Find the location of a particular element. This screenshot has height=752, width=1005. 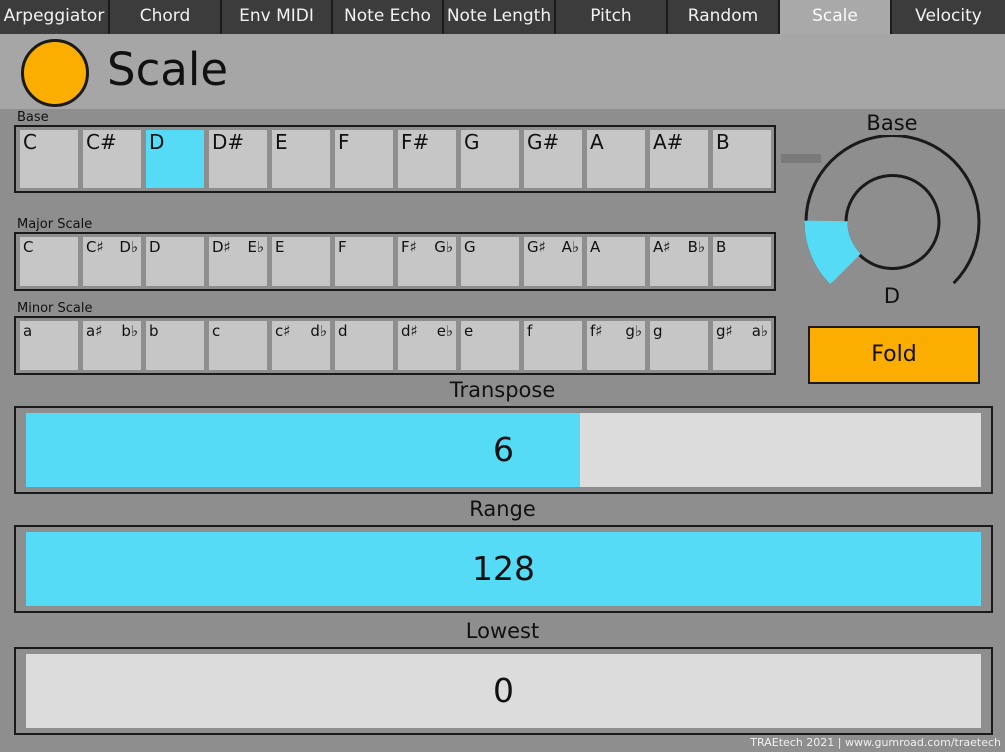

knob-value: D is located at coordinates (892, 296).